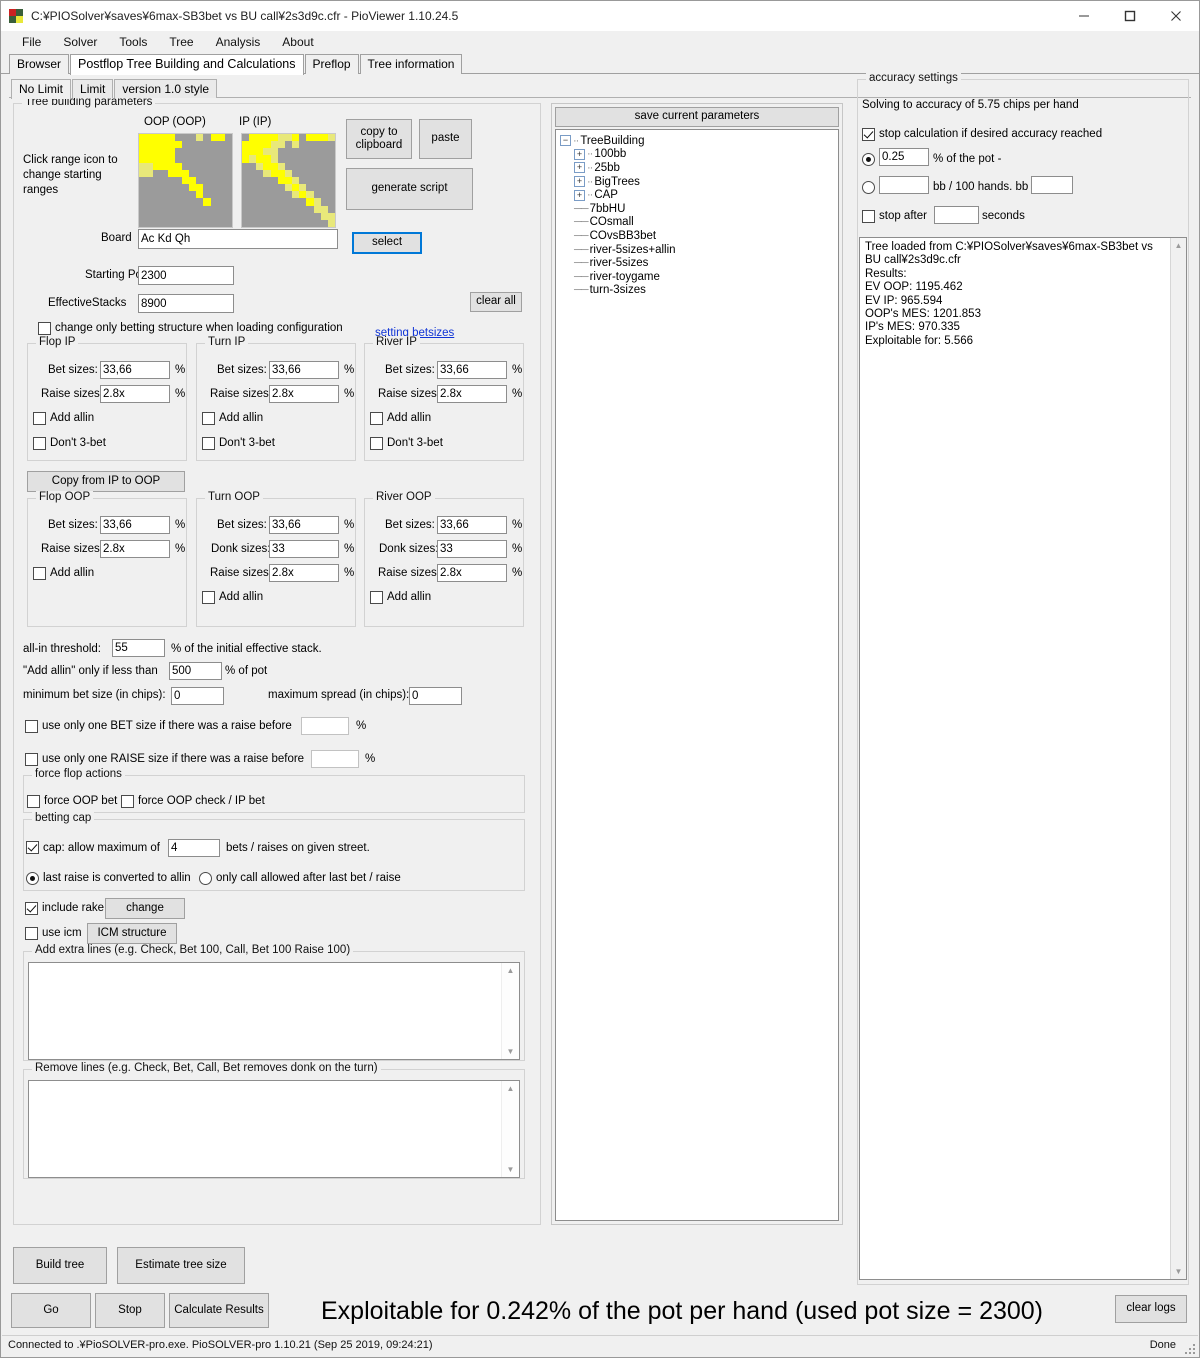 The width and height of the screenshot is (1200, 1358). Describe the element at coordinates (135, 549) in the screenshot. I see `flop-oop-raise-input` at that location.